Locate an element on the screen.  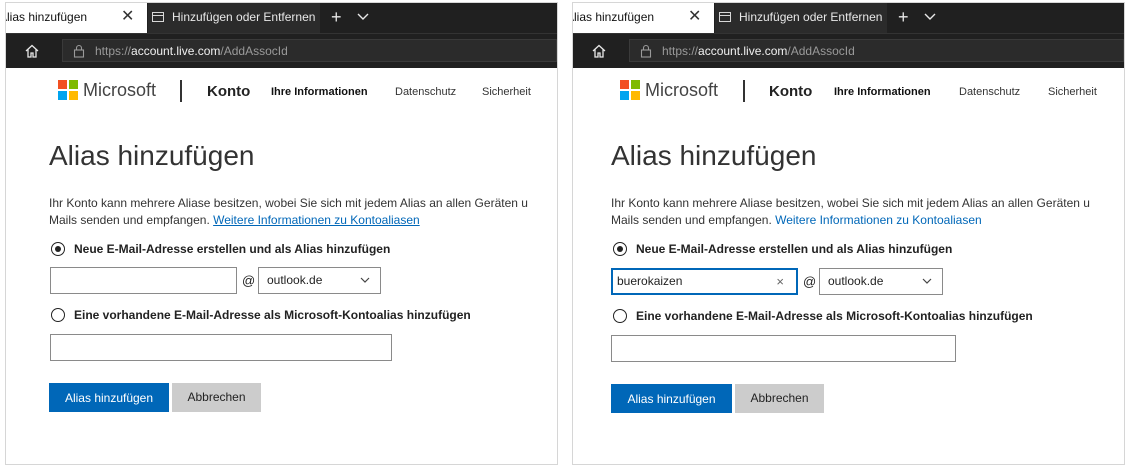
alias-input is located at coordinates (143, 280).